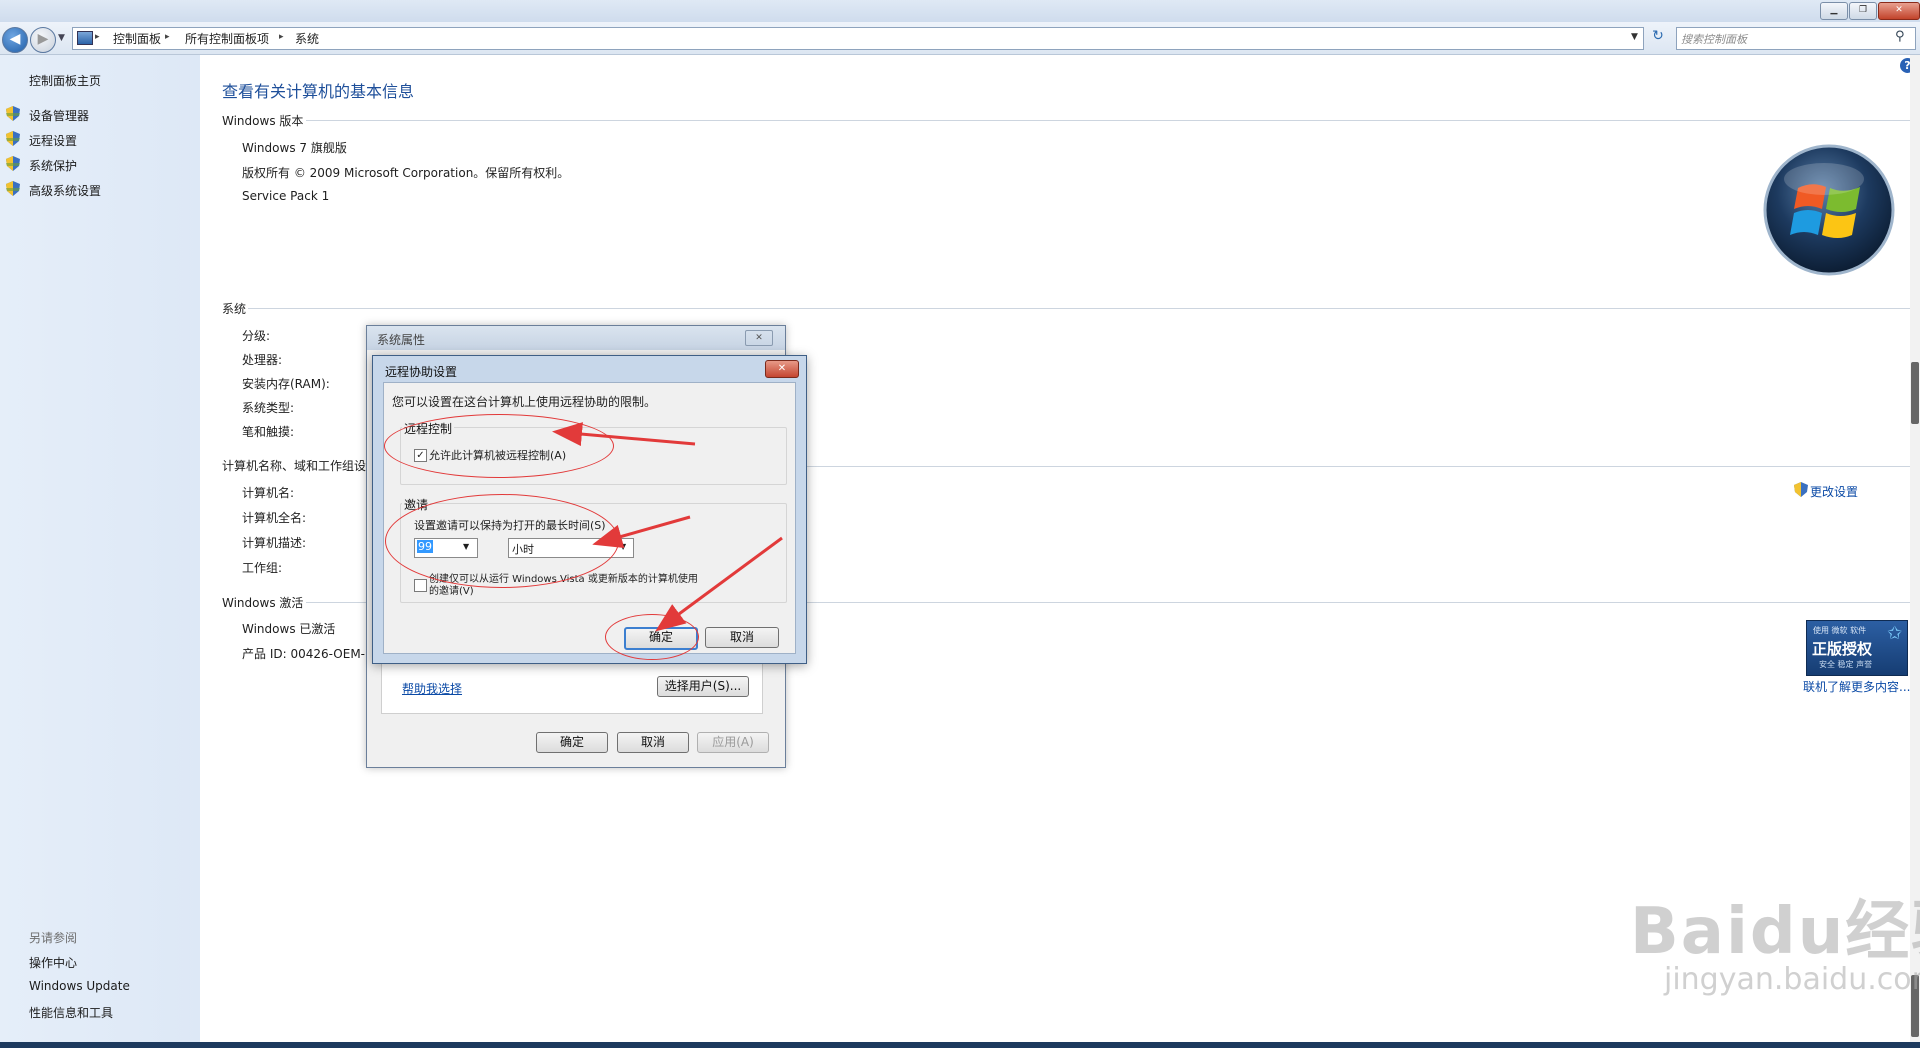  What do you see at coordinates (572, 742) in the screenshot?
I see `sysprops-ok-button: 确定` at bounding box center [572, 742].